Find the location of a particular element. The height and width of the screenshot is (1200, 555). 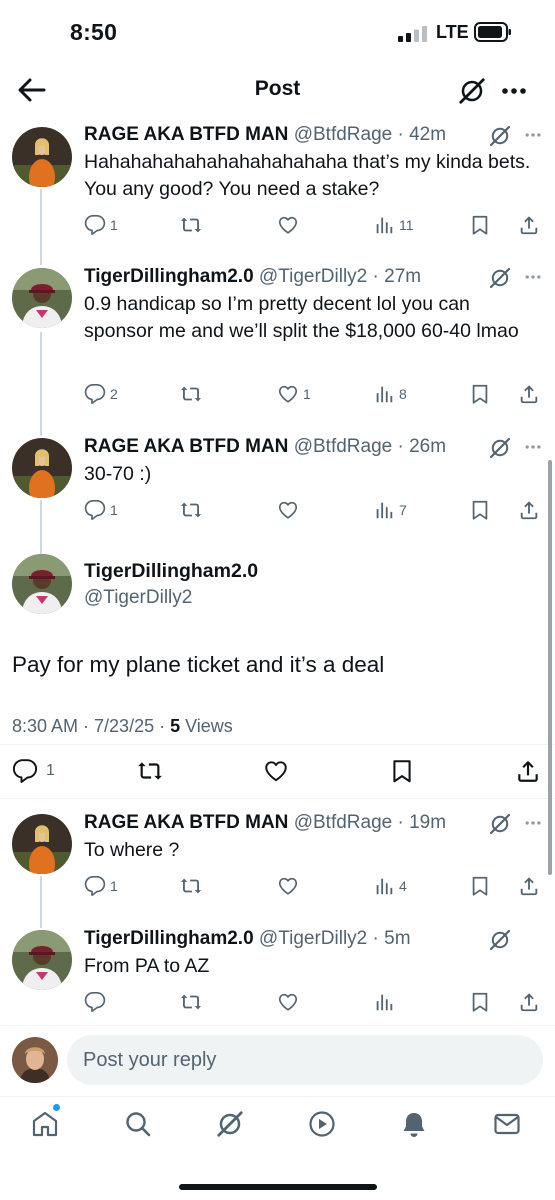

status-bar: 8:50 LTE is located at coordinates (277, 31).